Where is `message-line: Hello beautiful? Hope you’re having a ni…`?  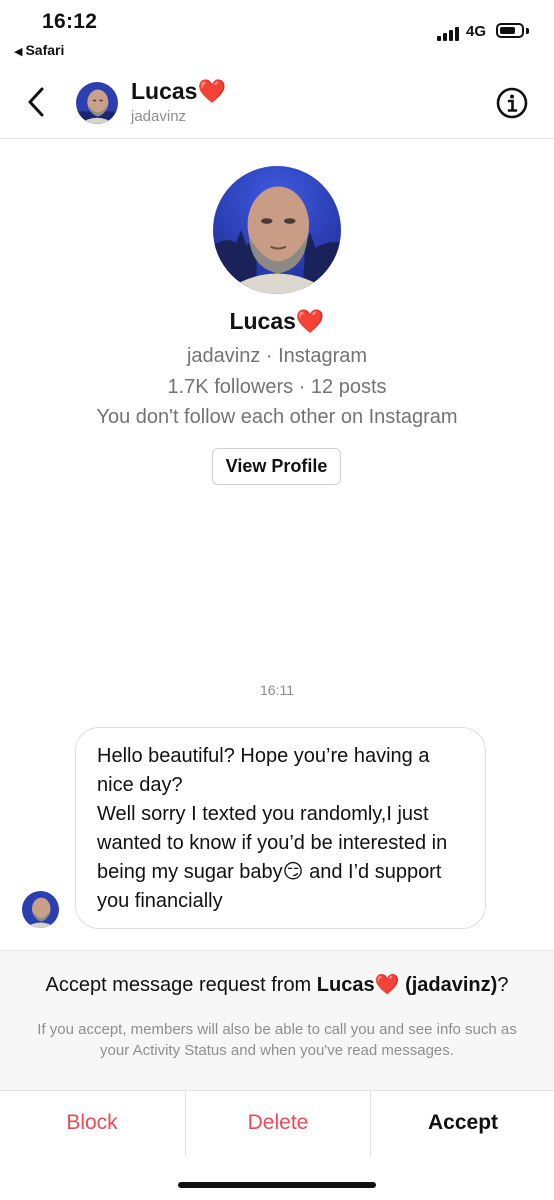
message-line: Hello beautiful? Hope you’re having a ni… is located at coordinates (263, 770).